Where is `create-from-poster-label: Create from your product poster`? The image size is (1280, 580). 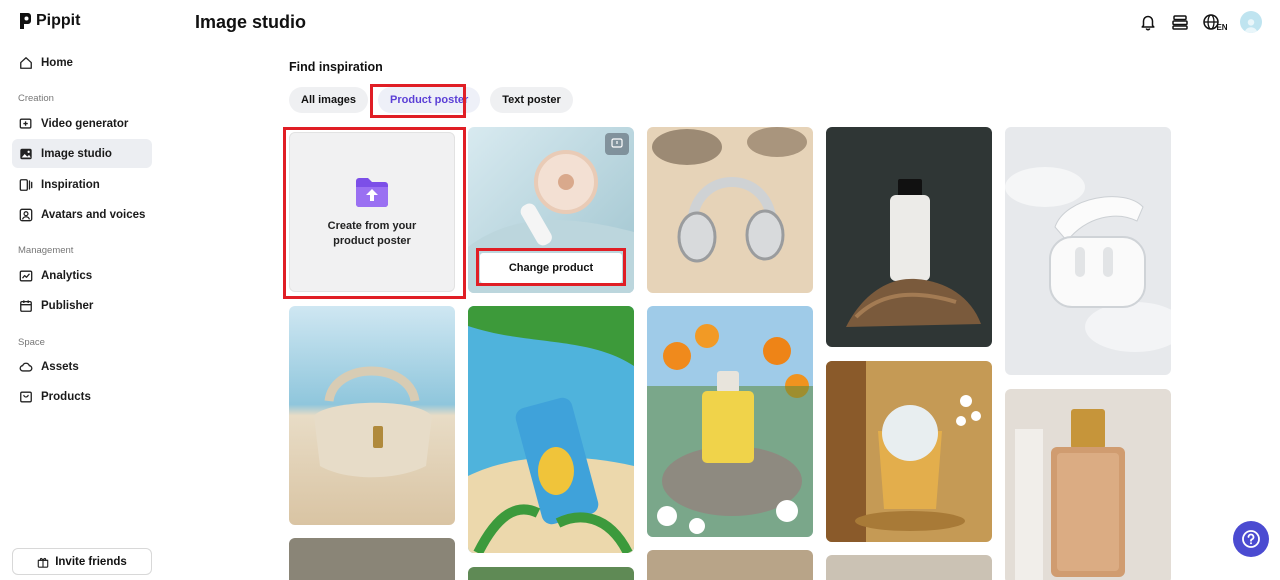
create-from-poster-label: Create from your product poster is located at coordinates (372, 234).